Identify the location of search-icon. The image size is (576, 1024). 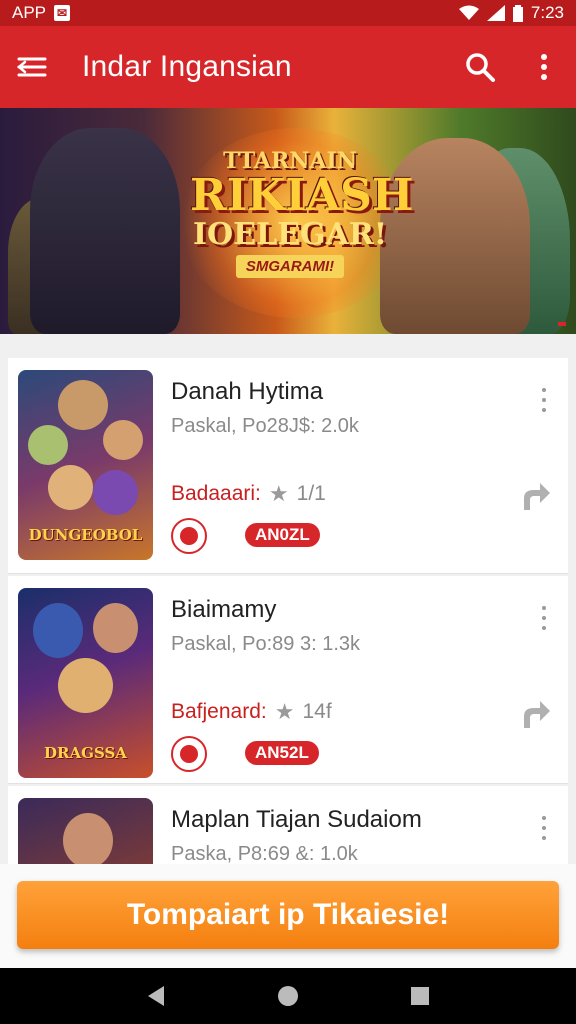
(480, 67).